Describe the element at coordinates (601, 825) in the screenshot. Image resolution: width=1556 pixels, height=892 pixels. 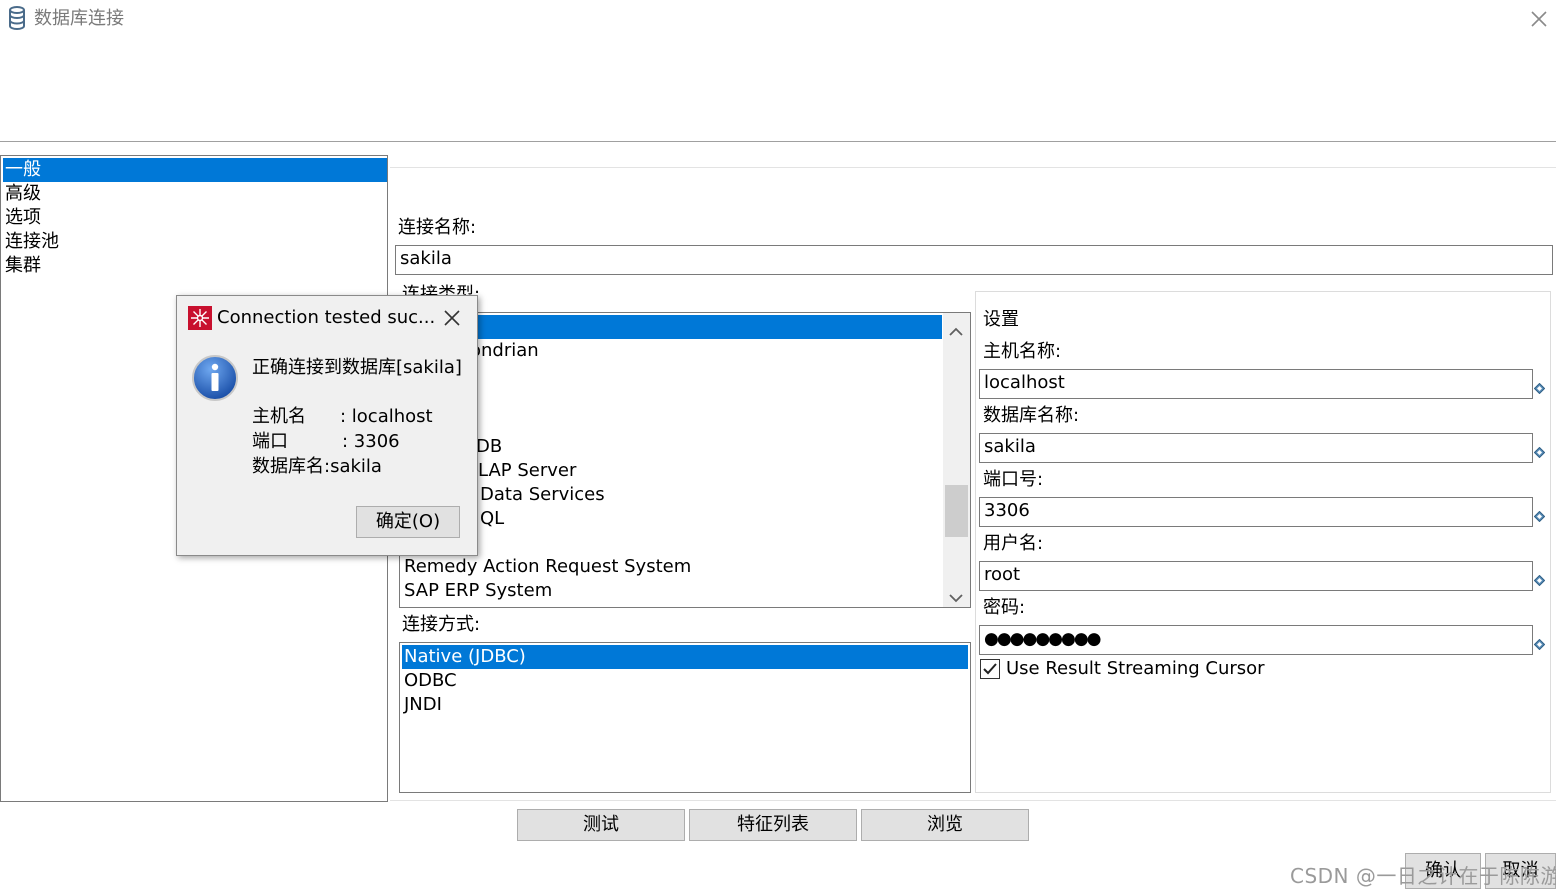
I see `test-button: 测试` at that location.